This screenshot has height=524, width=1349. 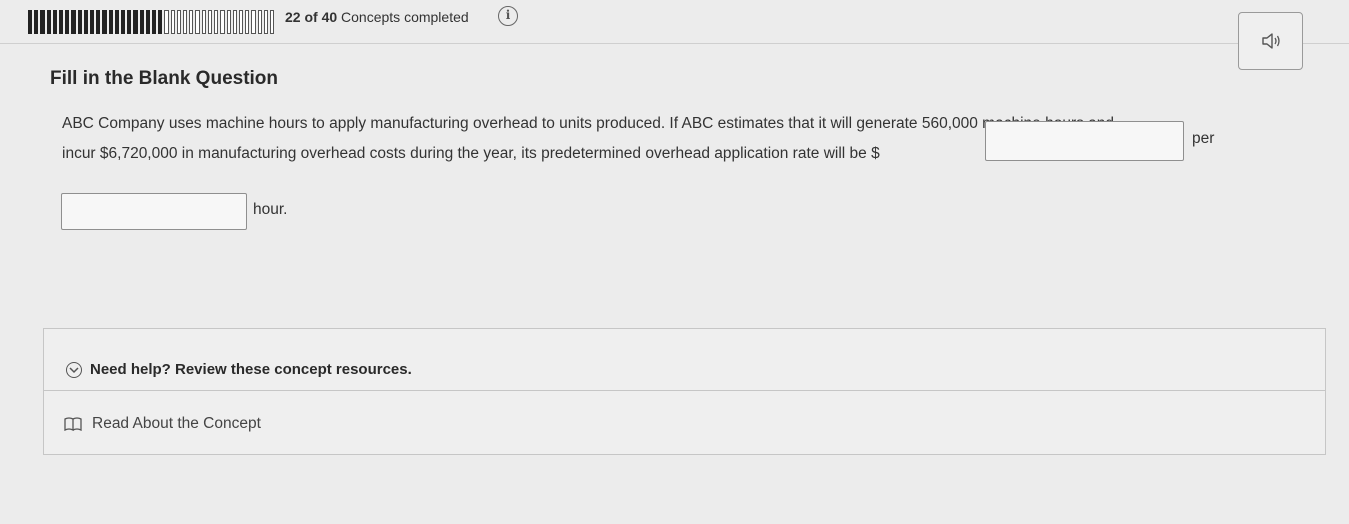 I want to click on book-icon, so click(x=73, y=424).